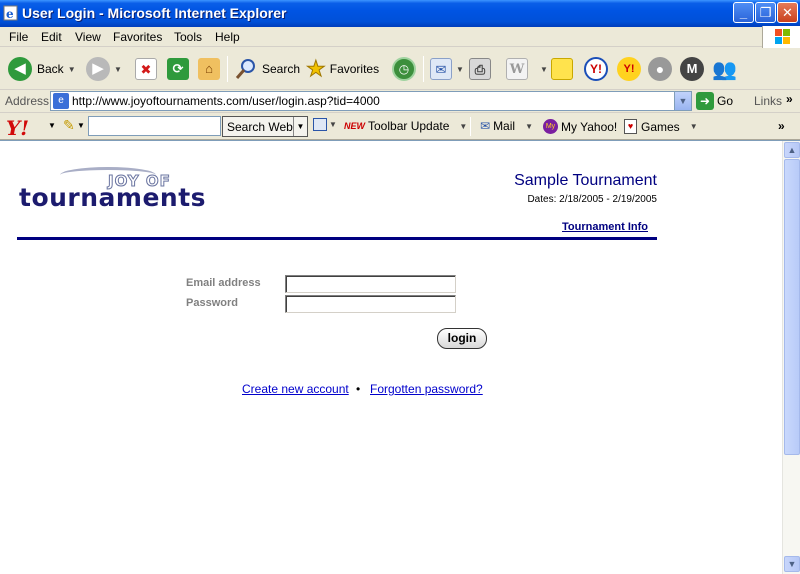 This screenshot has width=800, height=574. What do you see at coordinates (113, 197) in the screenshot?
I see `logo-tournaments: tournaments` at bounding box center [113, 197].